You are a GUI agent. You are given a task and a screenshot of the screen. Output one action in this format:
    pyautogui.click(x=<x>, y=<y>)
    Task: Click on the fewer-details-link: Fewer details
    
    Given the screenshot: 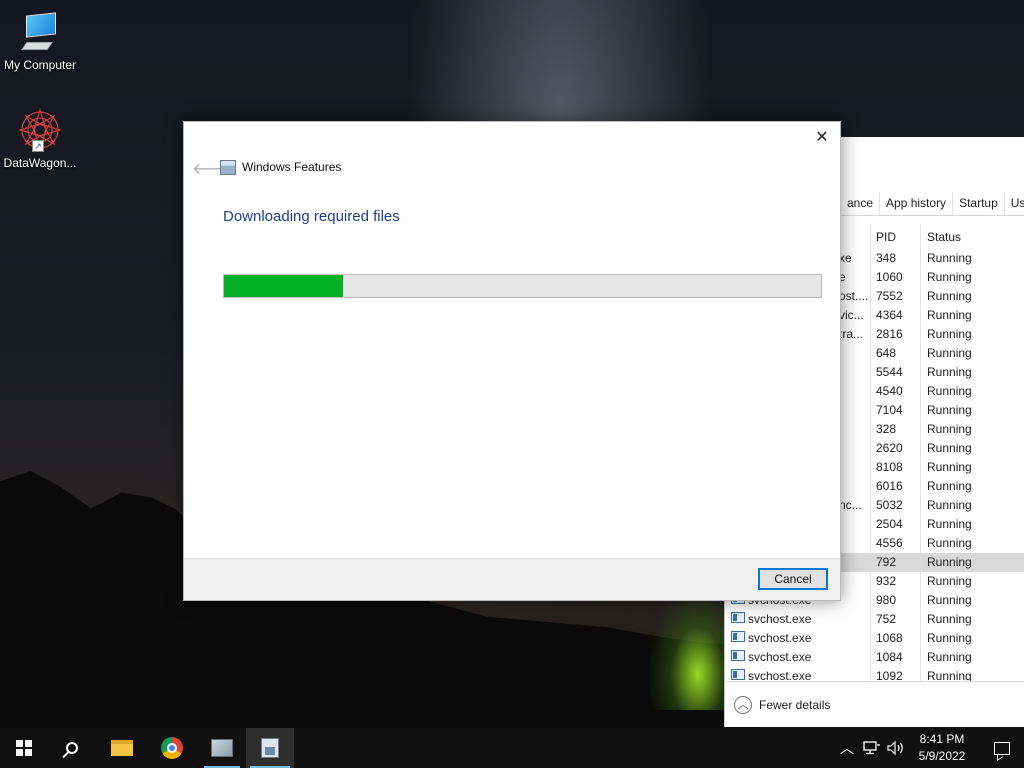 What is the action you would take?
    pyautogui.click(x=794, y=705)
    